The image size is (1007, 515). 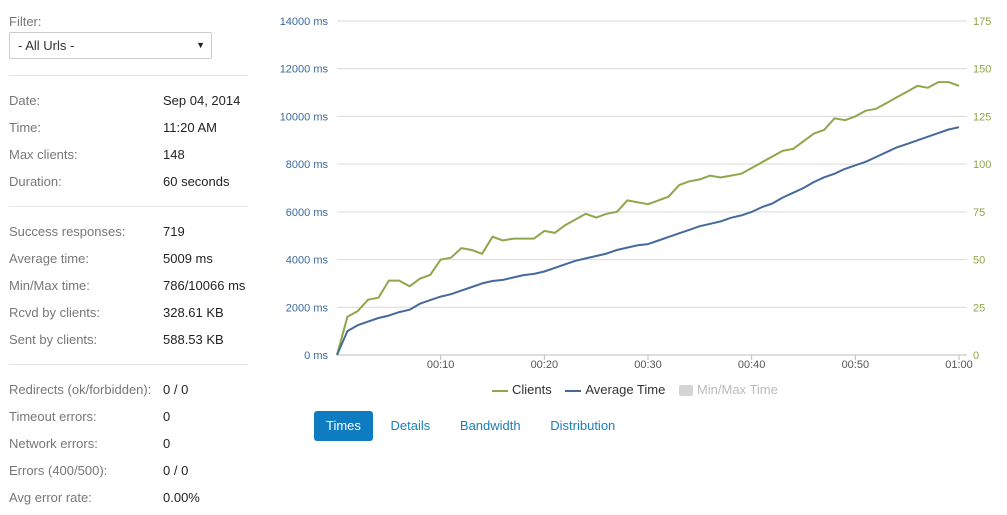 What do you see at coordinates (856, 365) in the screenshot?
I see `x-tick-label: 00:50` at bounding box center [856, 365].